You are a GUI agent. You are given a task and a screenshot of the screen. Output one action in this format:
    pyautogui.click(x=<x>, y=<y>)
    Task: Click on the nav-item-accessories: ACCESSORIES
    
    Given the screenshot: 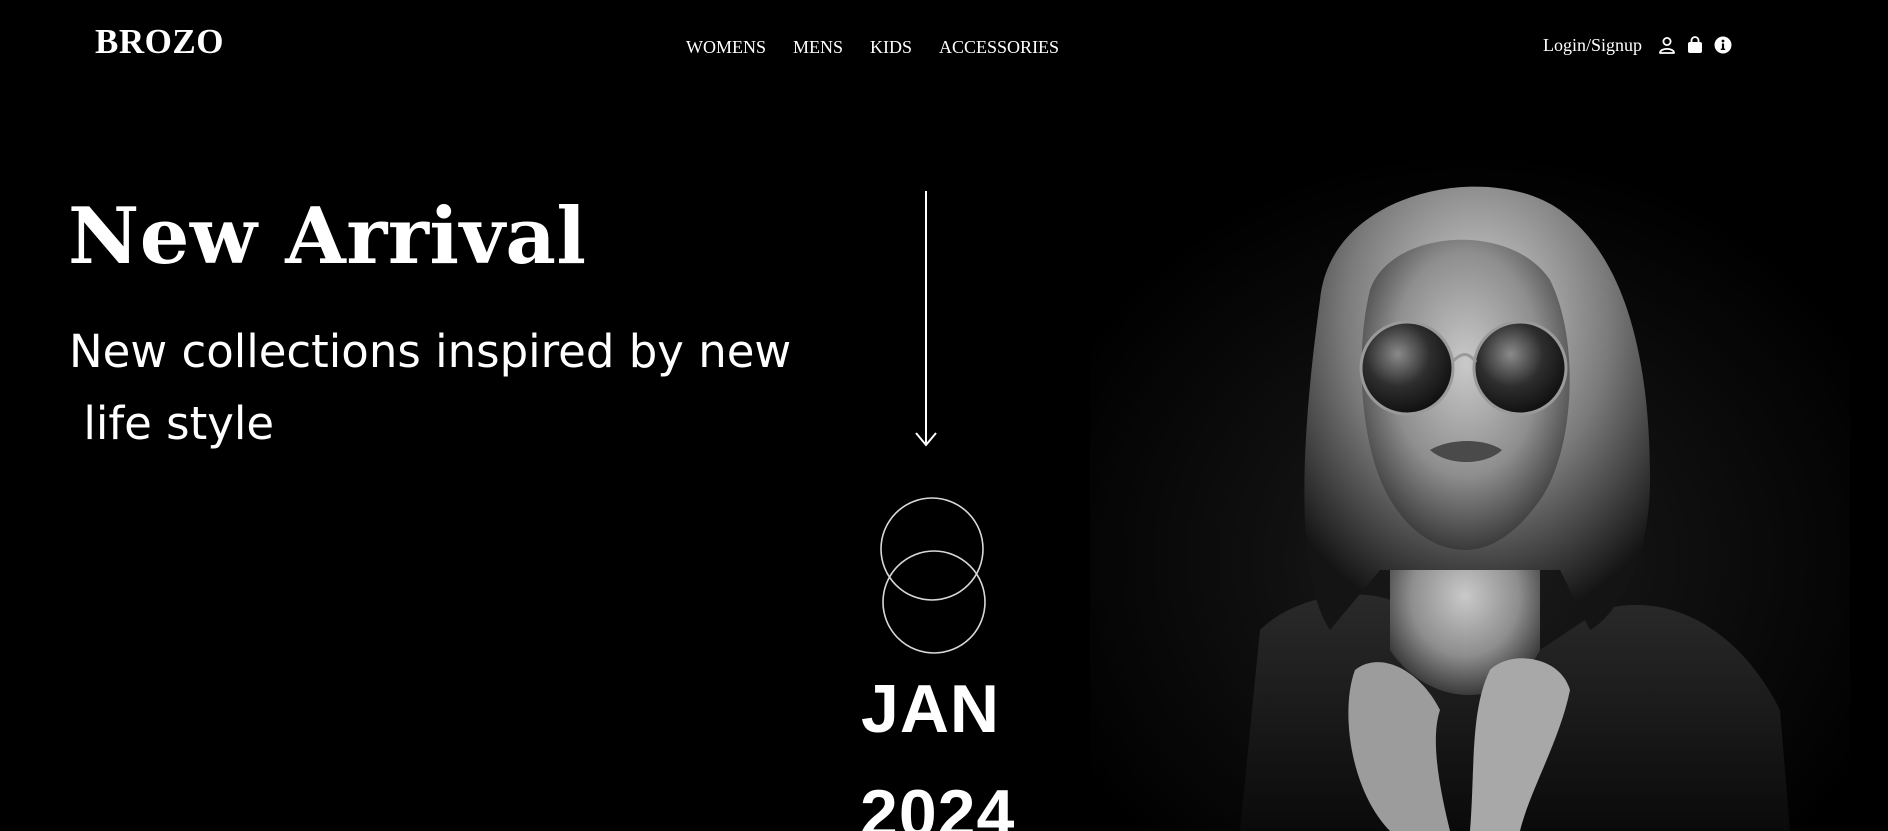 What is the action you would take?
    pyautogui.click(x=999, y=47)
    